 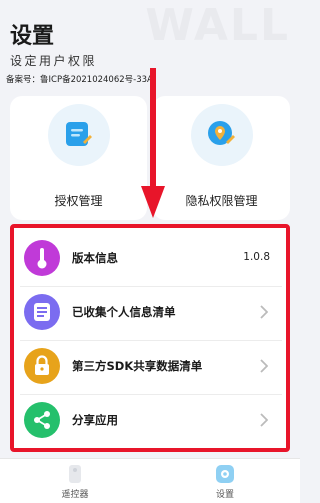 What do you see at coordinates (153, 143) in the screenshot?
I see `annotation-arrow-icon` at bounding box center [153, 143].